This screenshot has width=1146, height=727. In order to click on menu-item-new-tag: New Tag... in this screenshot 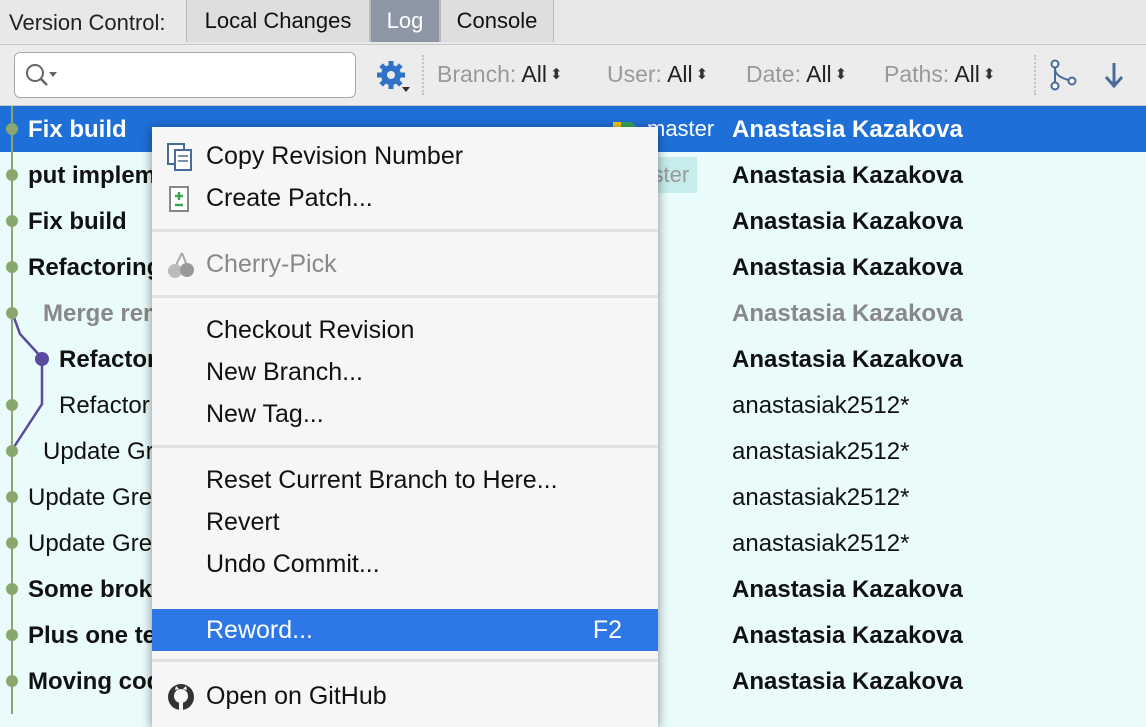, I will do `click(405, 414)`.